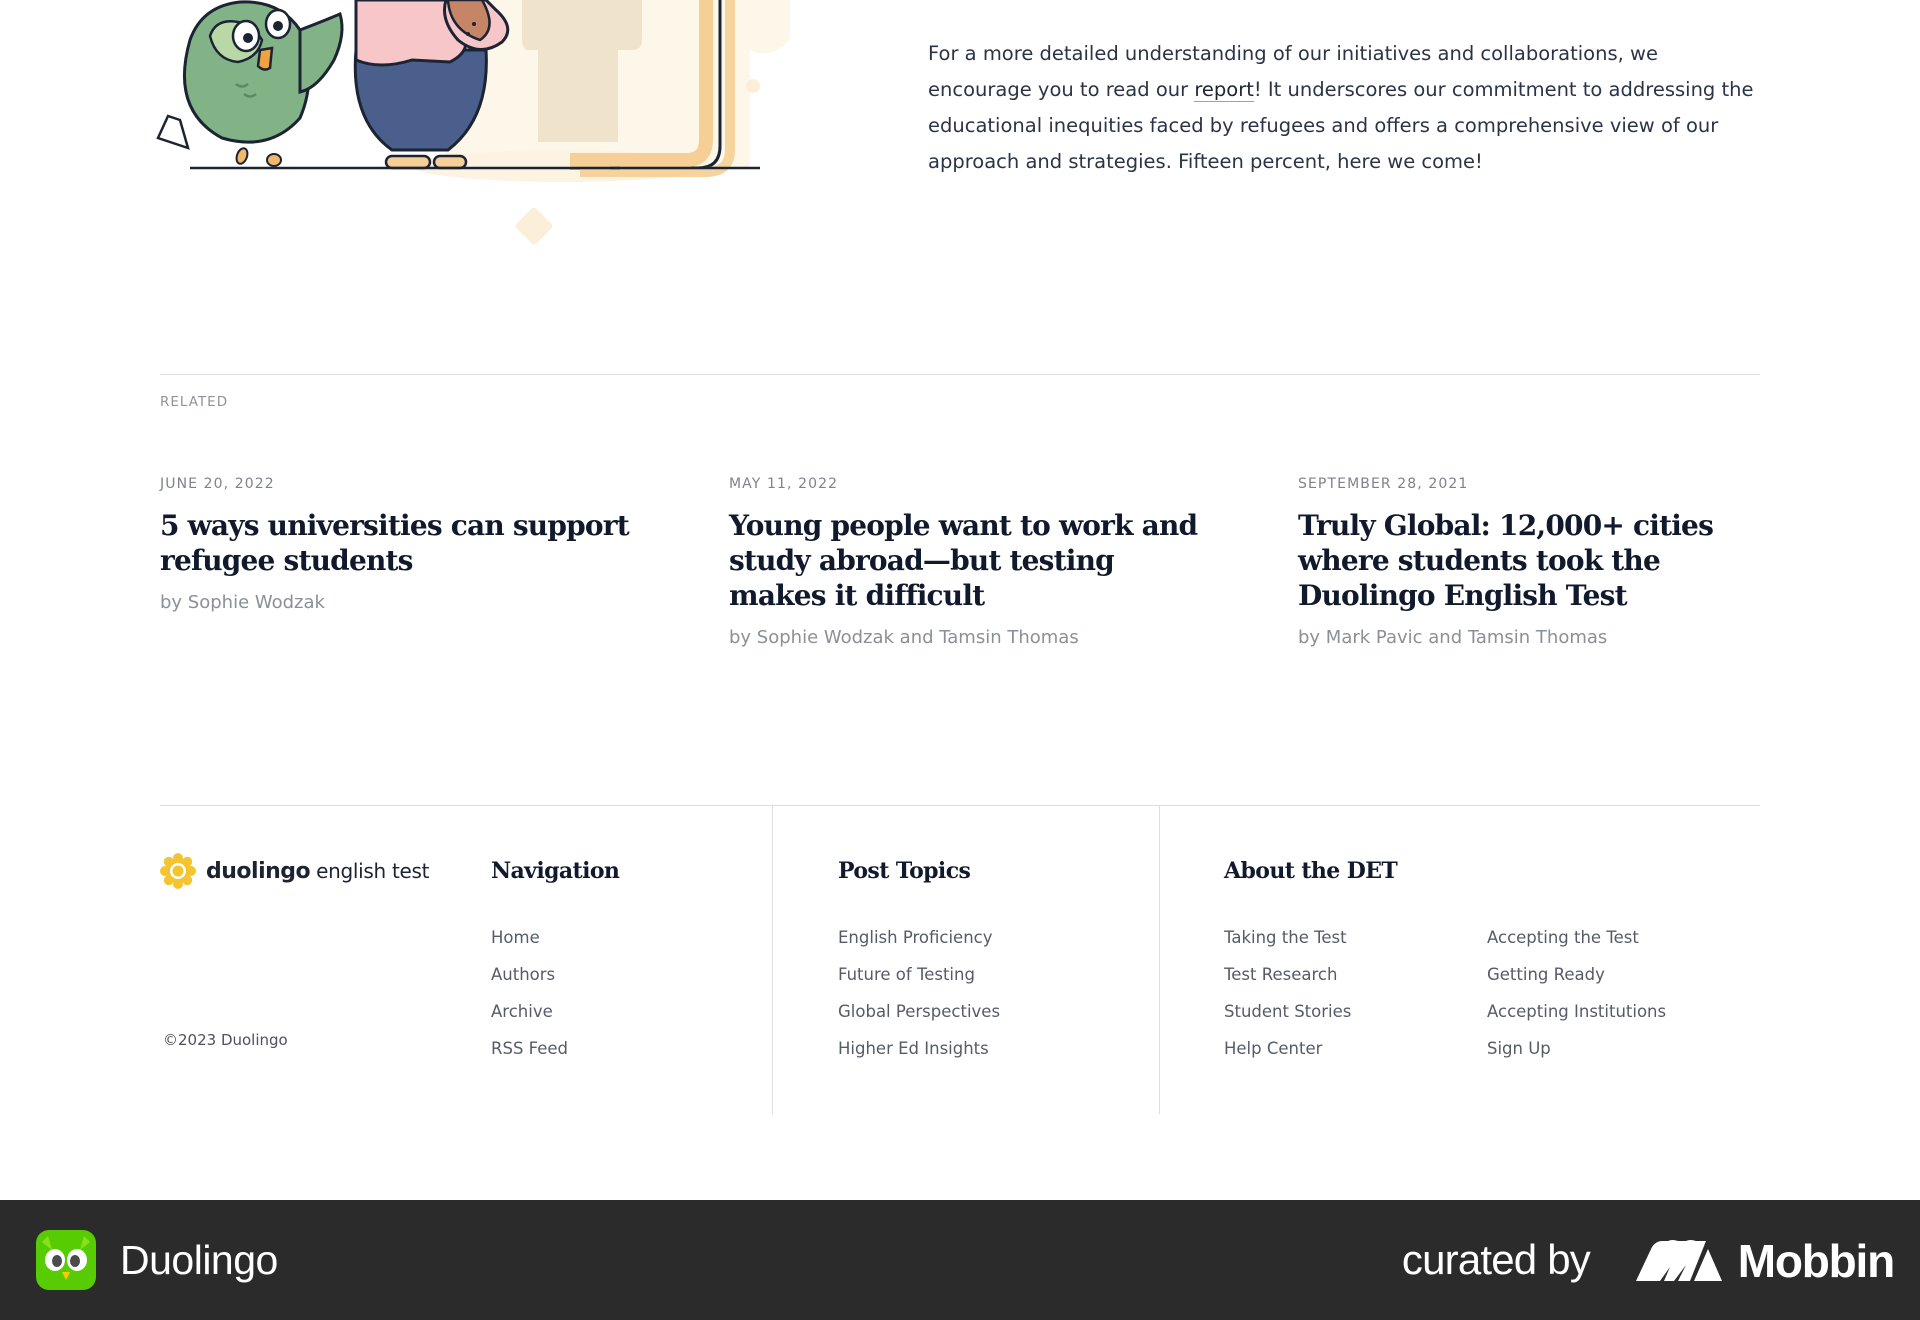 Image resolution: width=1920 pixels, height=1320 pixels. I want to click on mobbin-logo: Mobbin, so click(1764, 1261).